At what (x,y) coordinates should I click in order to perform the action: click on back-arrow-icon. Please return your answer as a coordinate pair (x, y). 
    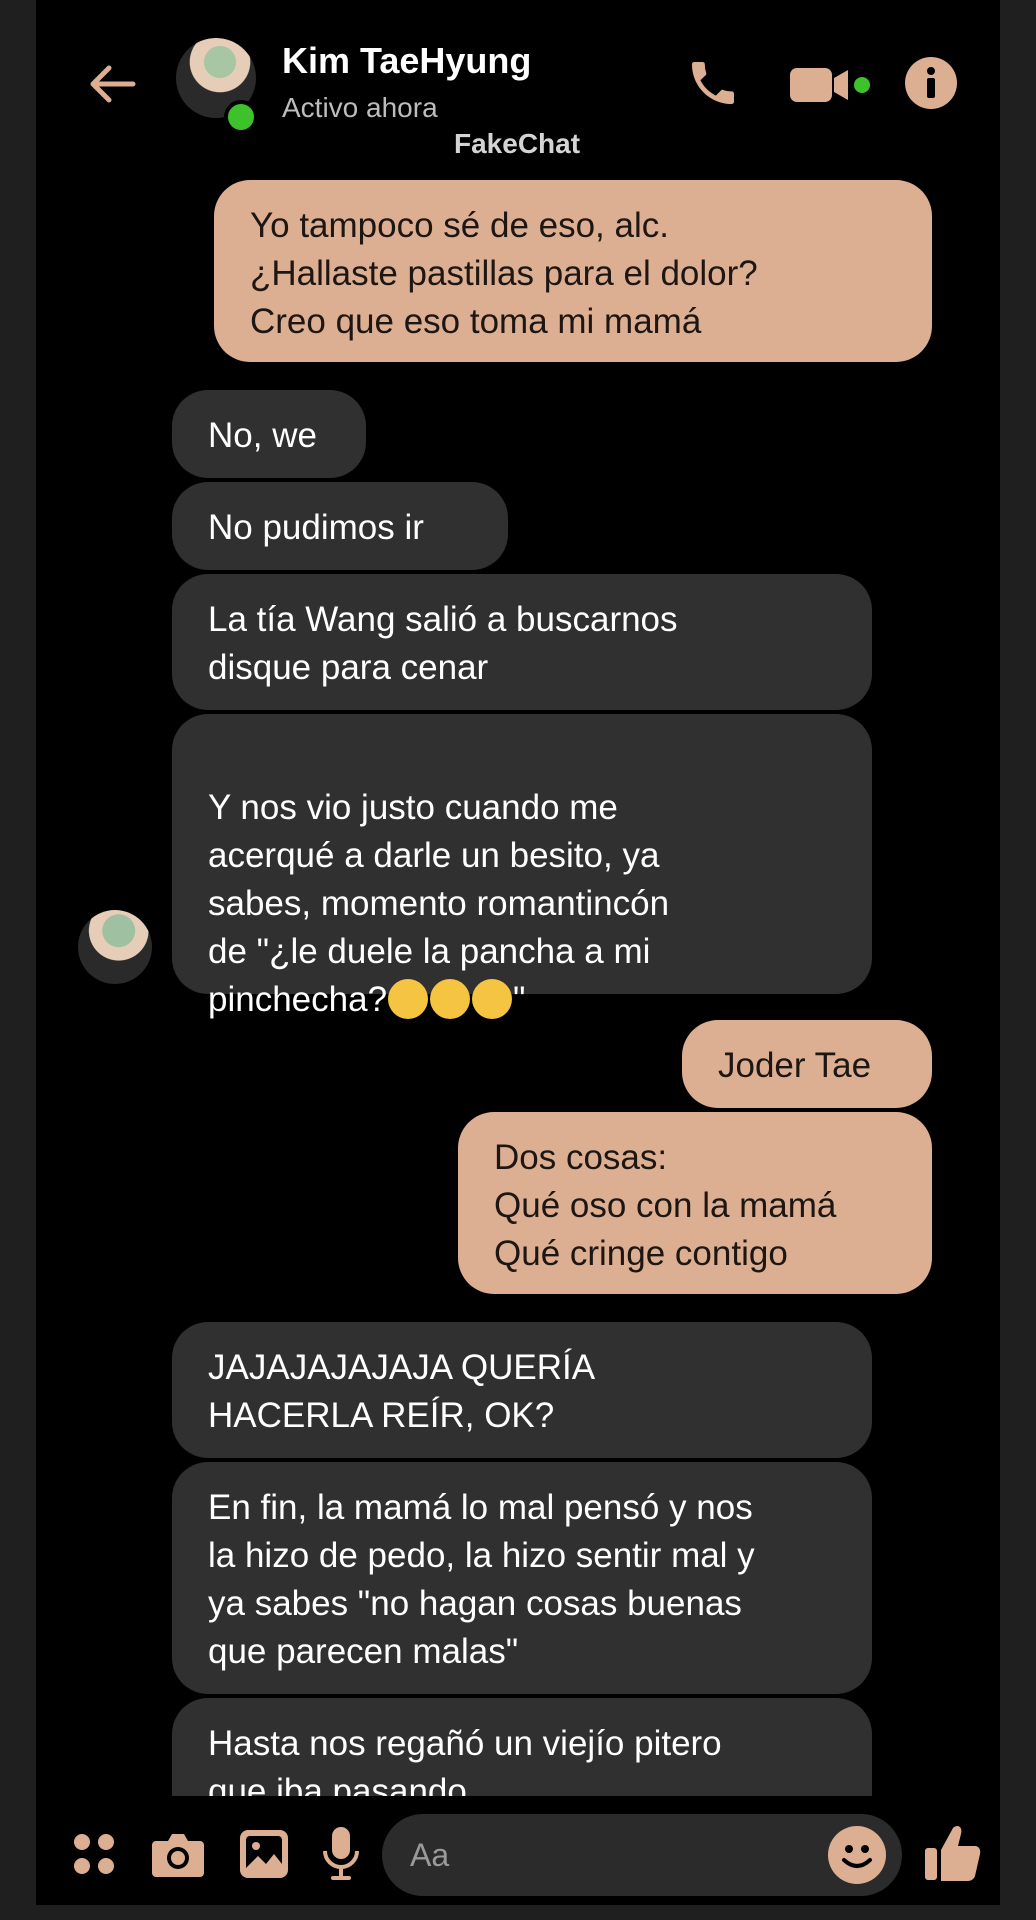
    Looking at the image, I should click on (112, 84).